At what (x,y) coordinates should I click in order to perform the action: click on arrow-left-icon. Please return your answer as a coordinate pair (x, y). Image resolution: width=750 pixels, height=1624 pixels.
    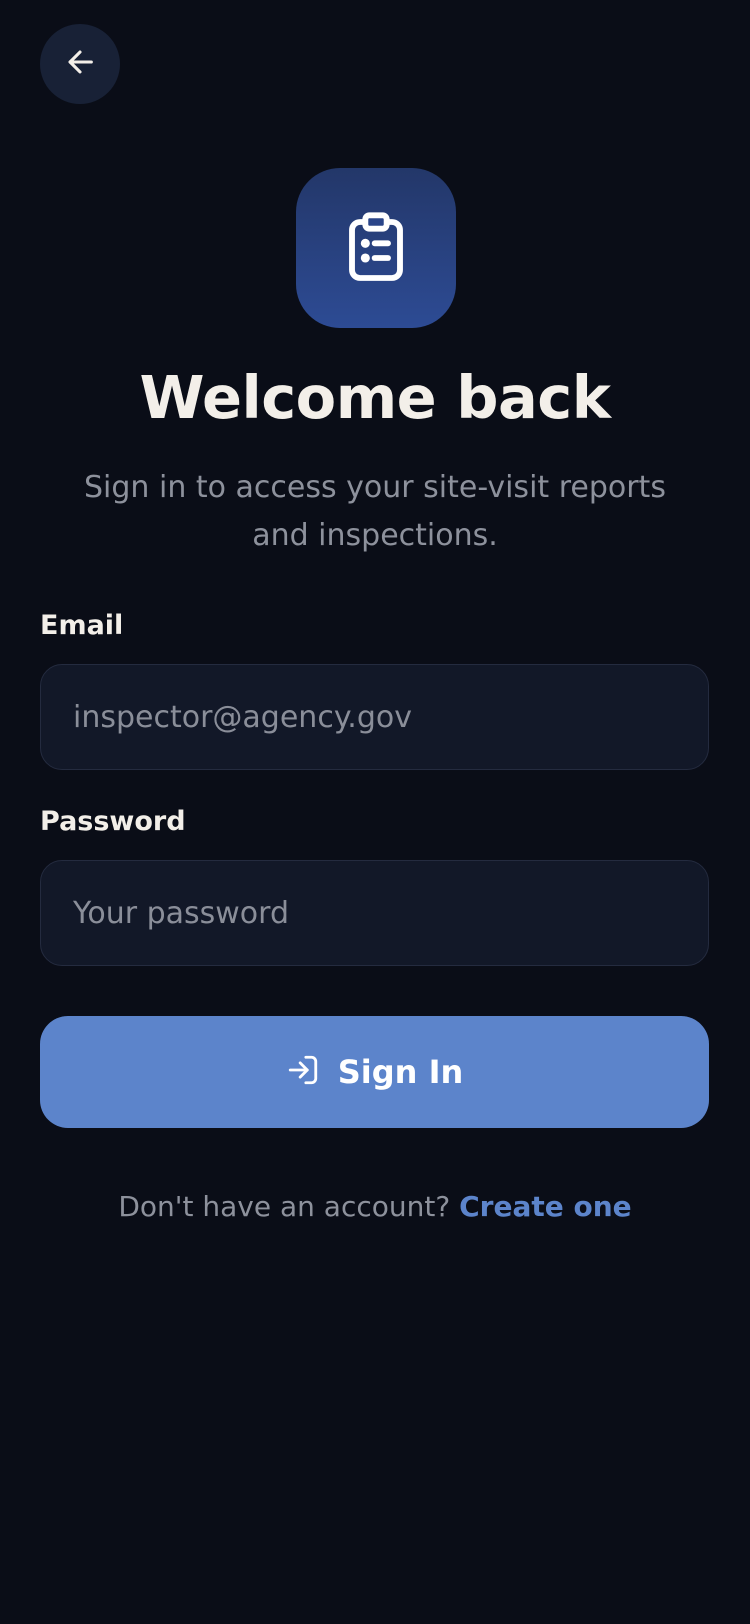
    Looking at the image, I should click on (80, 64).